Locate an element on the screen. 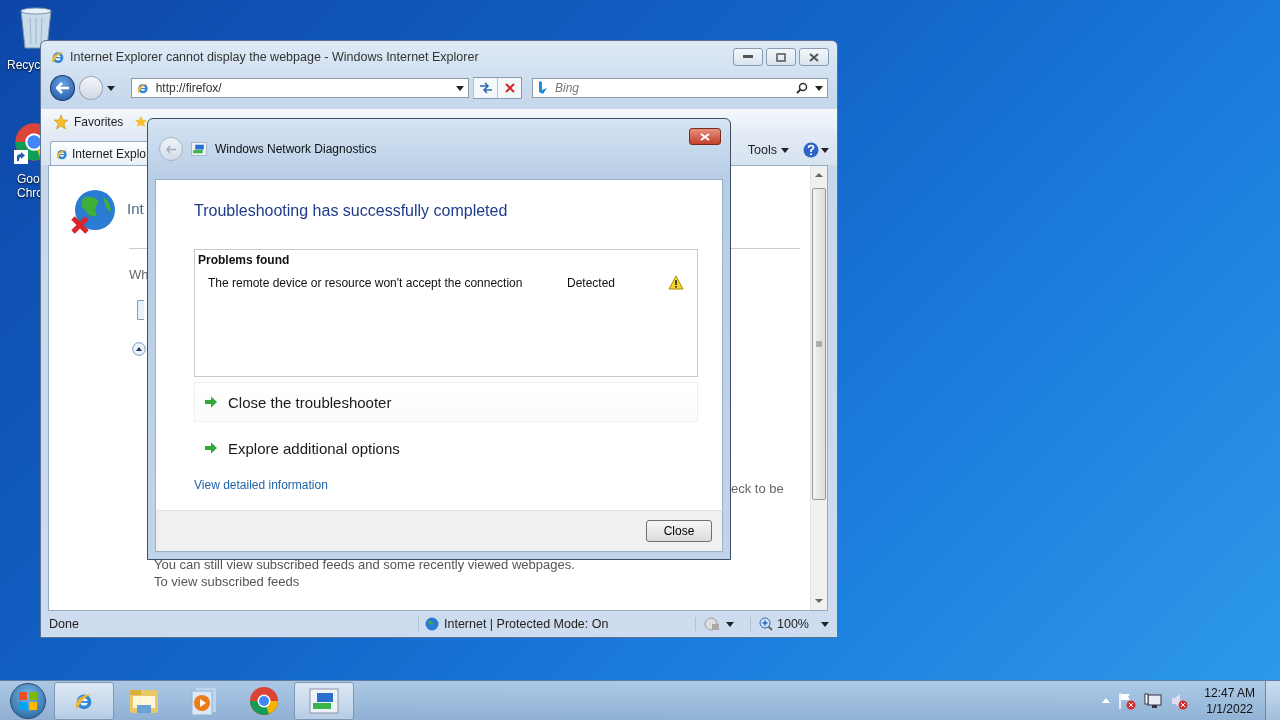 The height and width of the screenshot is (720, 1280). grip-icon is located at coordinates (819, 344).